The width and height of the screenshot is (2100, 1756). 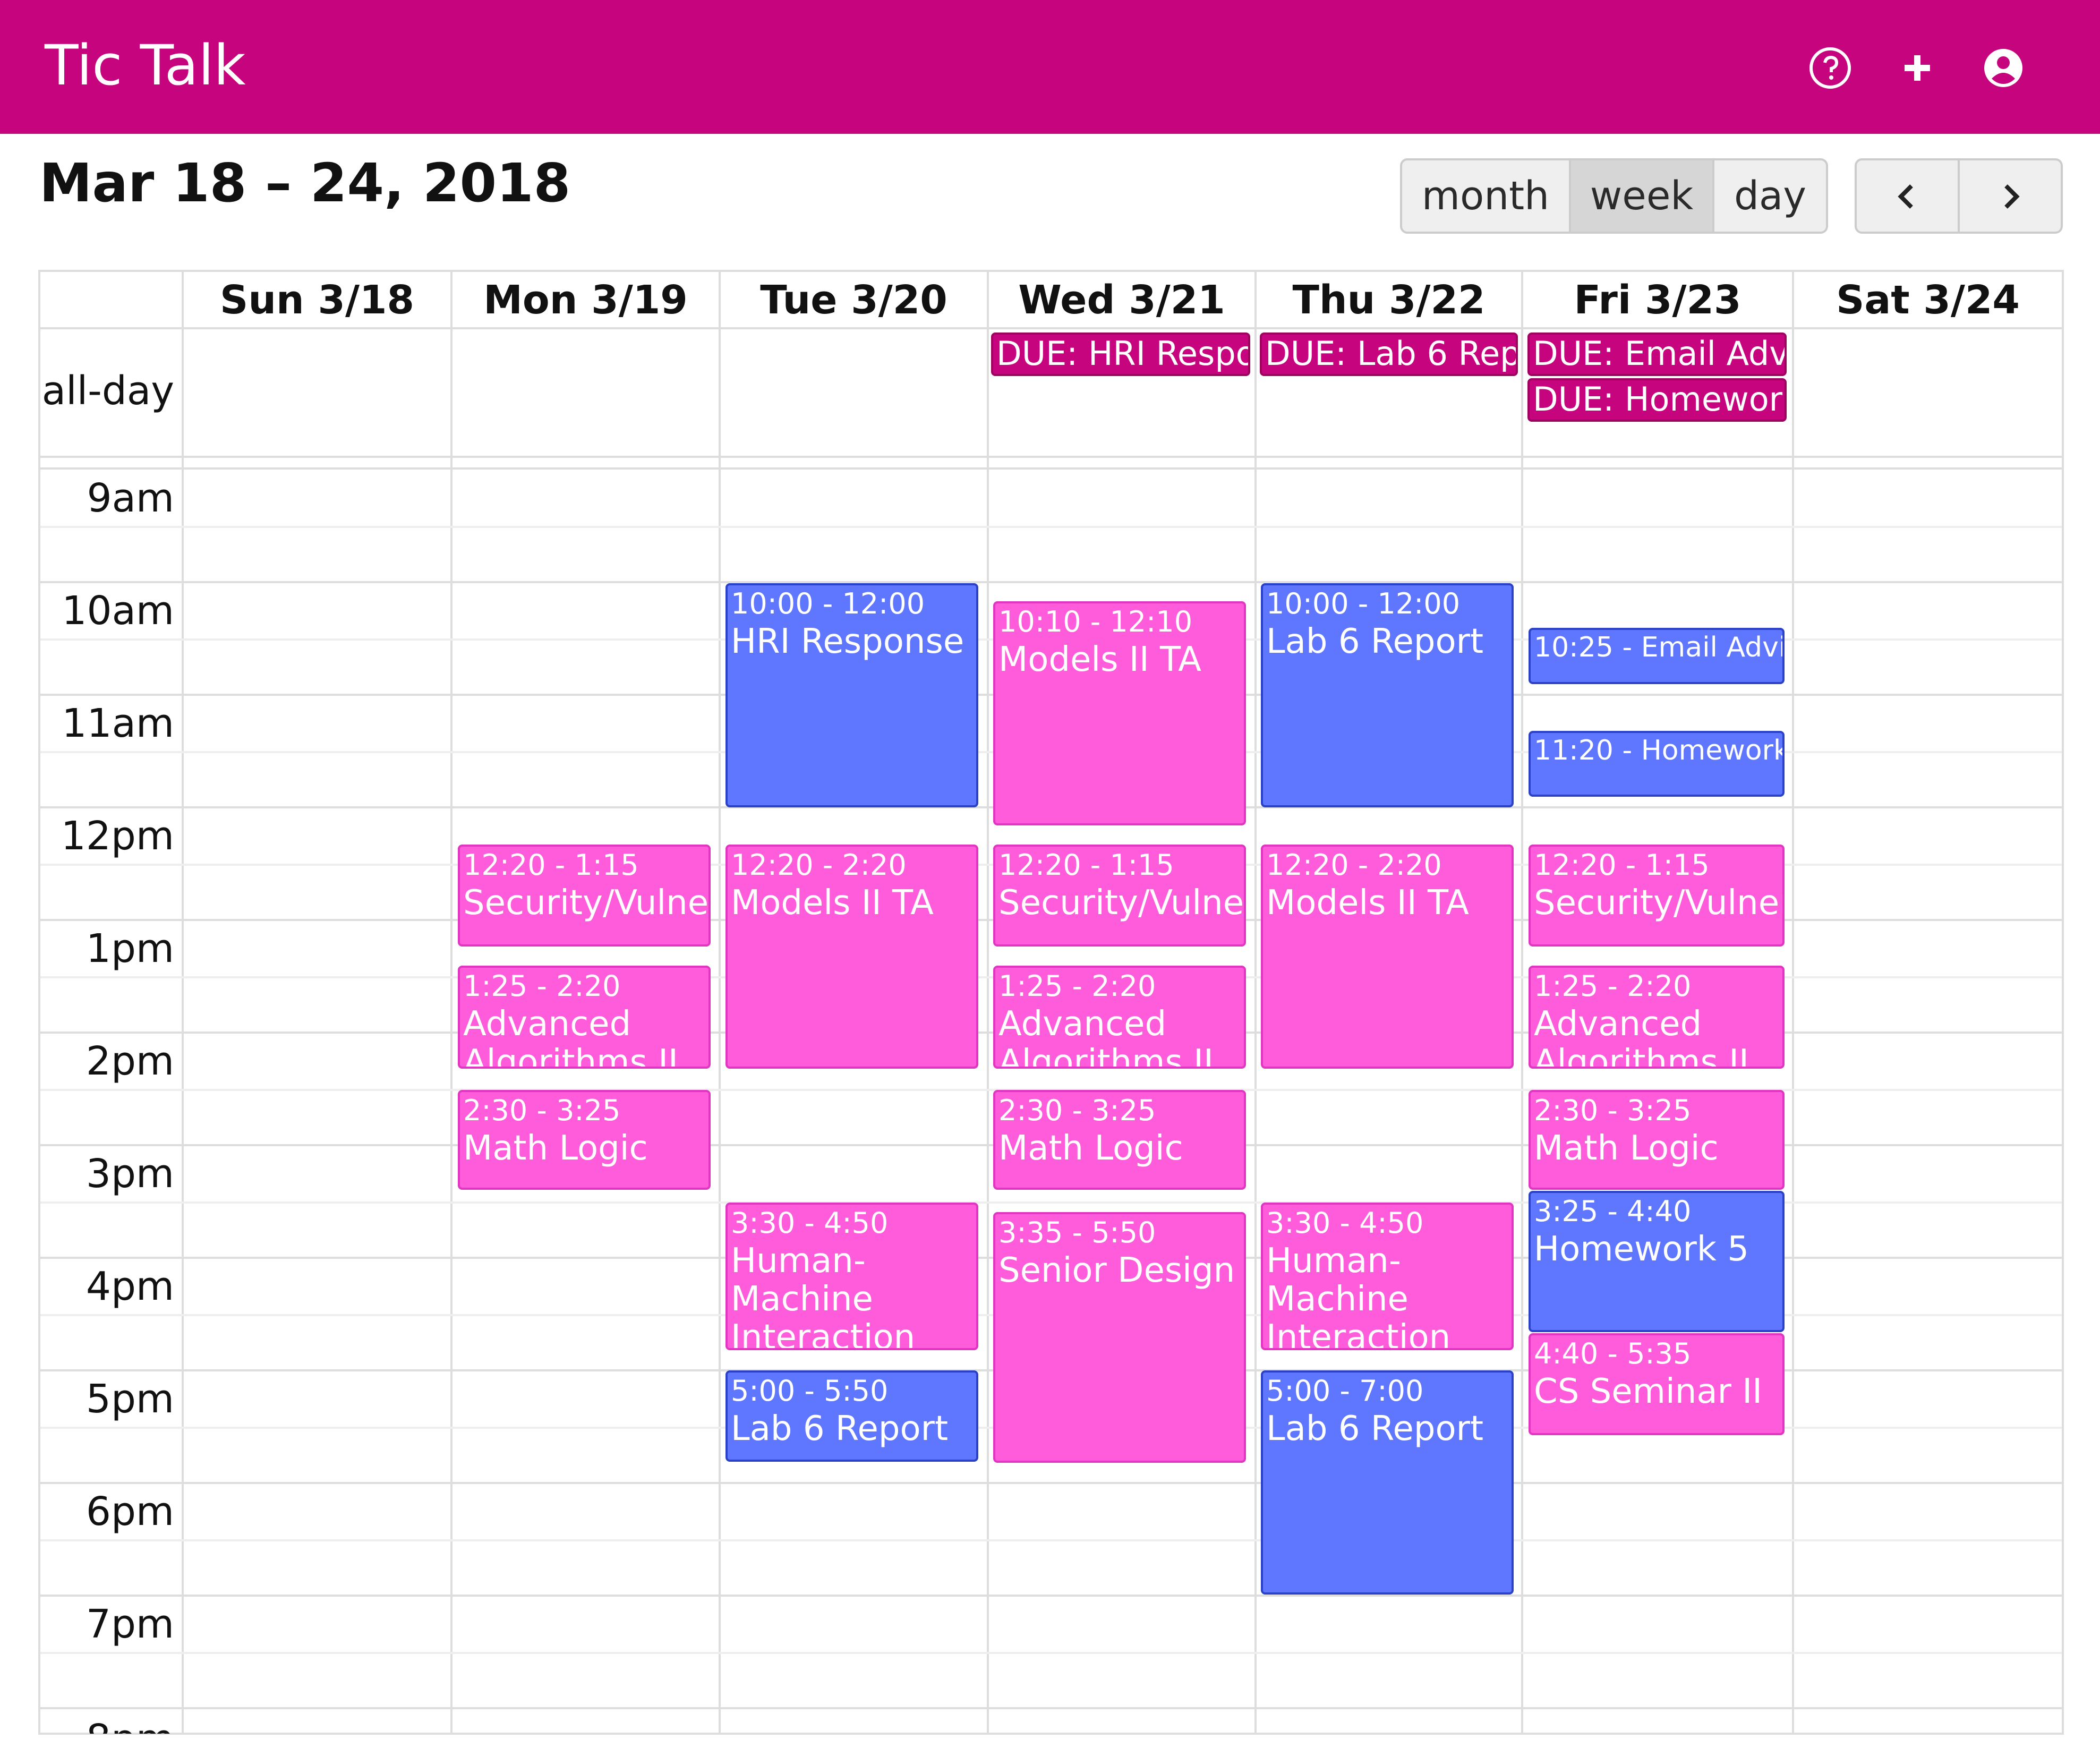 I want to click on calendar-event: 3:25 - 4:40 Homework 5, so click(x=1657, y=1261).